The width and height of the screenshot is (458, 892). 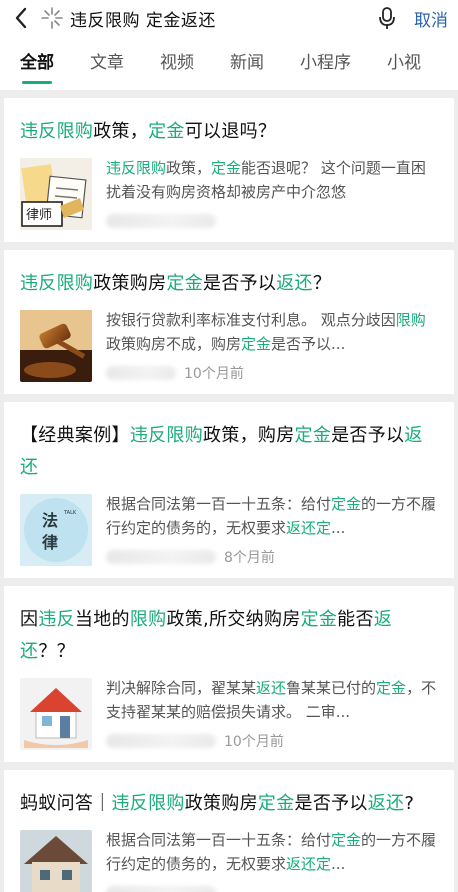 I want to click on search-bar: 违反限购 定金返还 取消, so click(x=229, y=18).